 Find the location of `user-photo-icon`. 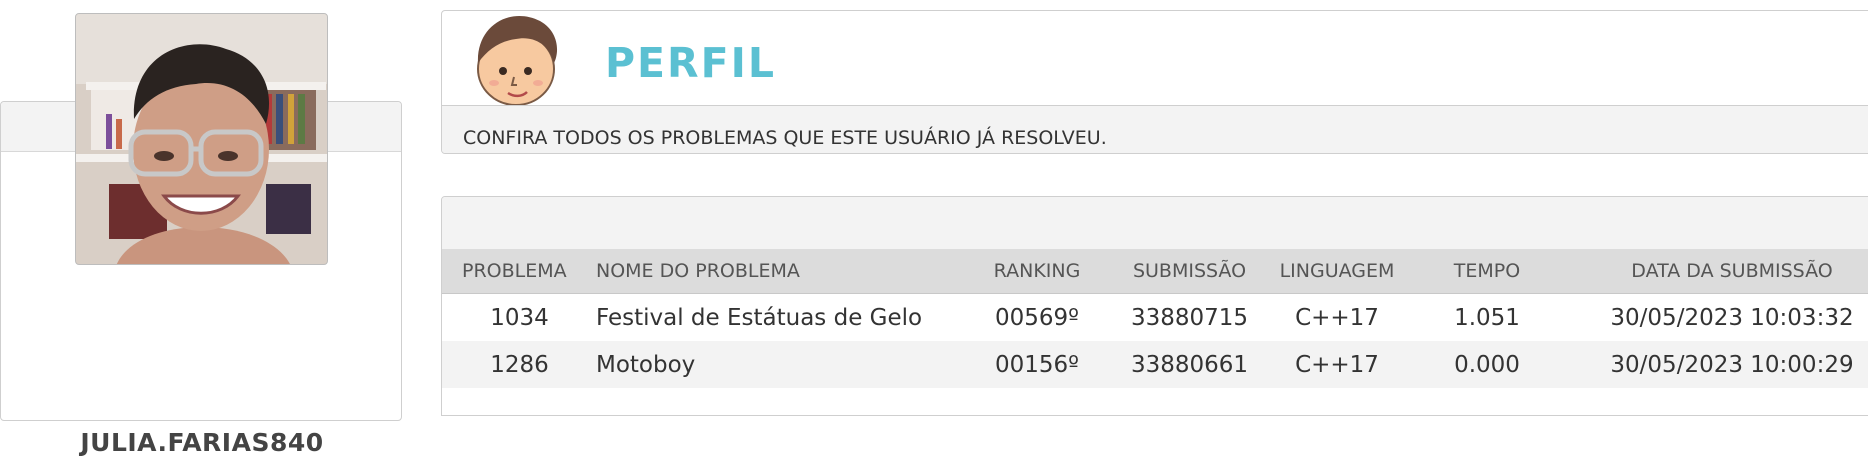

user-photo-icon is located at coordinates (201, 139).